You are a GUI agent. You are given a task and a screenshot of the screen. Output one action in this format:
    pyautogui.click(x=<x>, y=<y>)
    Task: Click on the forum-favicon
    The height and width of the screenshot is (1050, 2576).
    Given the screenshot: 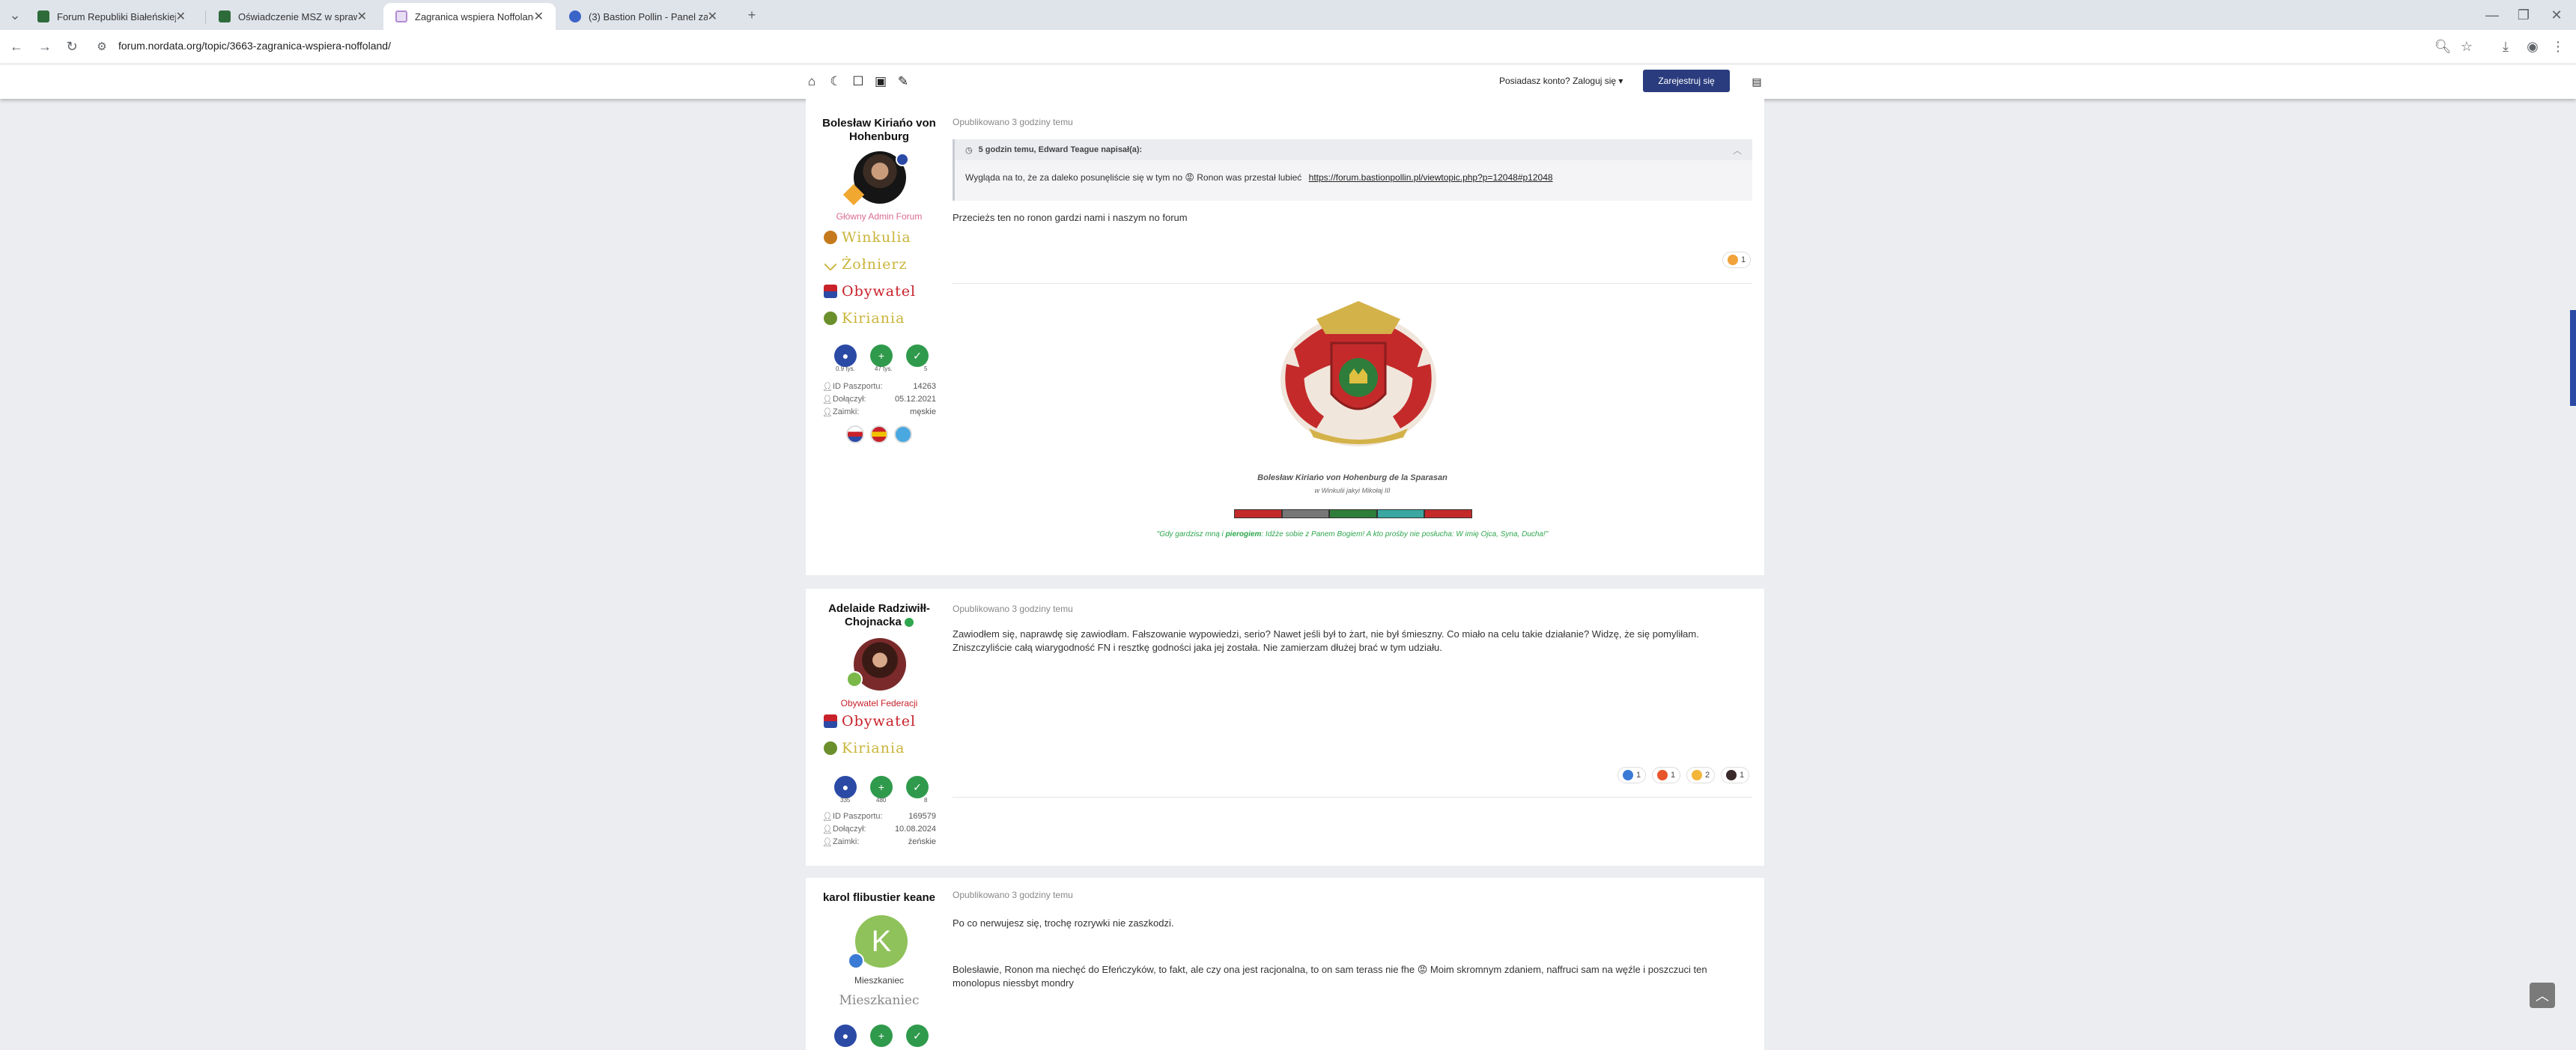 What is the action you would take?
    pyautogui.click(x=43, y=16)
    